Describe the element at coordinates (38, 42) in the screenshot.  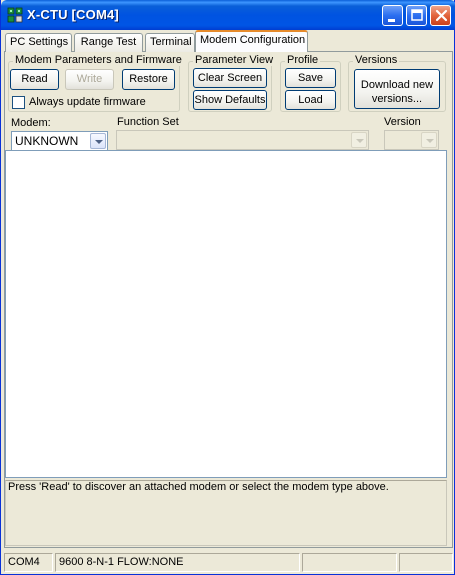
I see `tab-pc-settings: PC Settings` at that location.